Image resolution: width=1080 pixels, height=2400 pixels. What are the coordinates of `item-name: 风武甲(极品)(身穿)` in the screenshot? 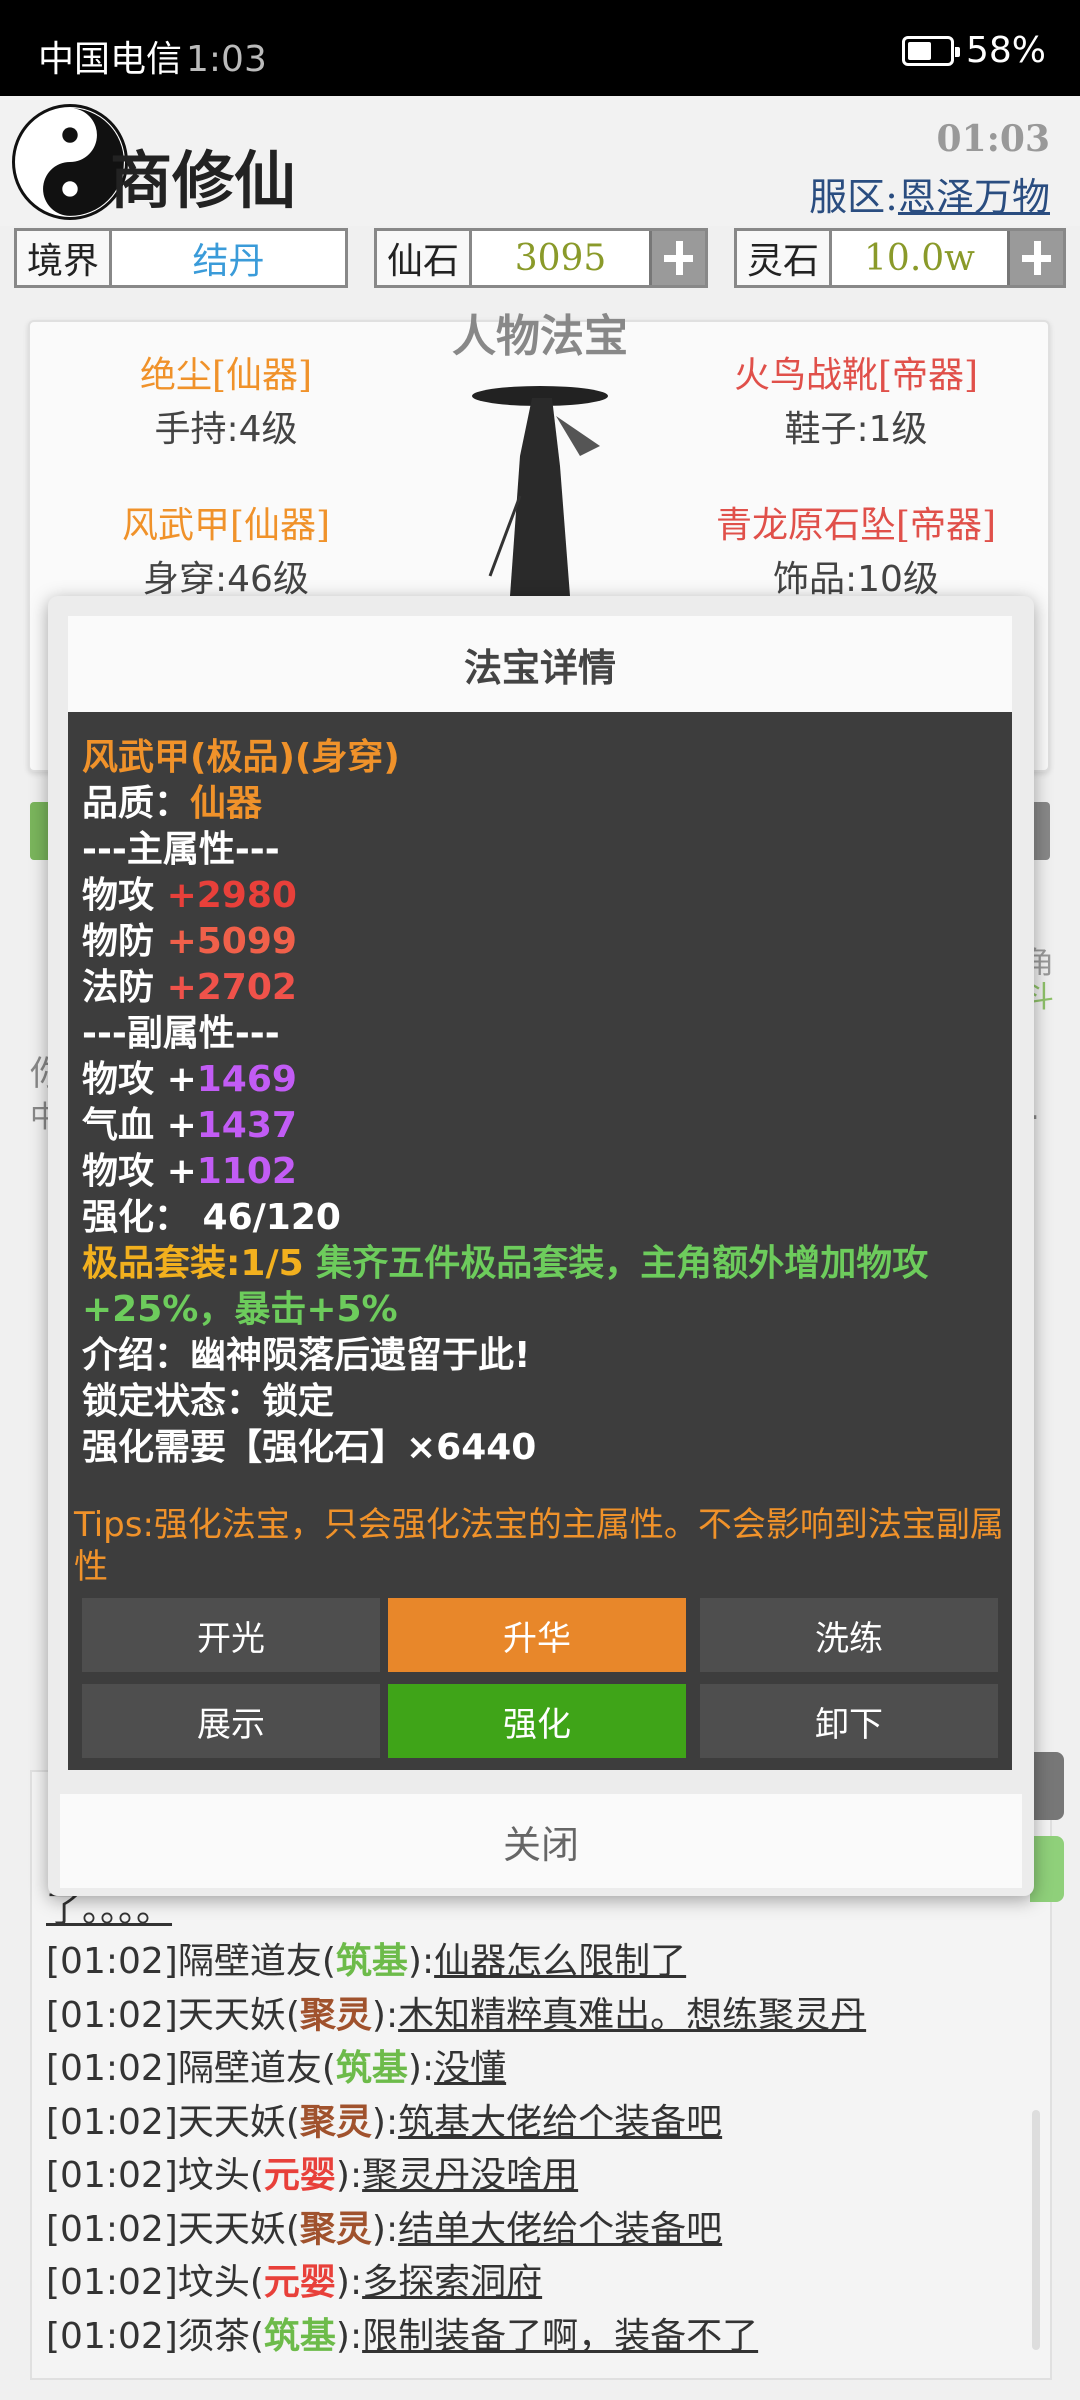 It's located at (241, 757).